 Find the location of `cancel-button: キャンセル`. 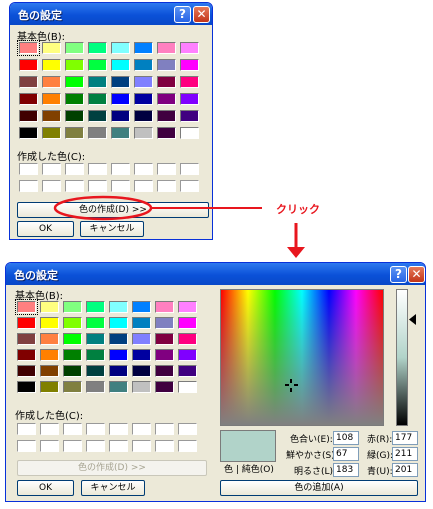

cancel-button: キャンセル is located at coordinates (112, 229).